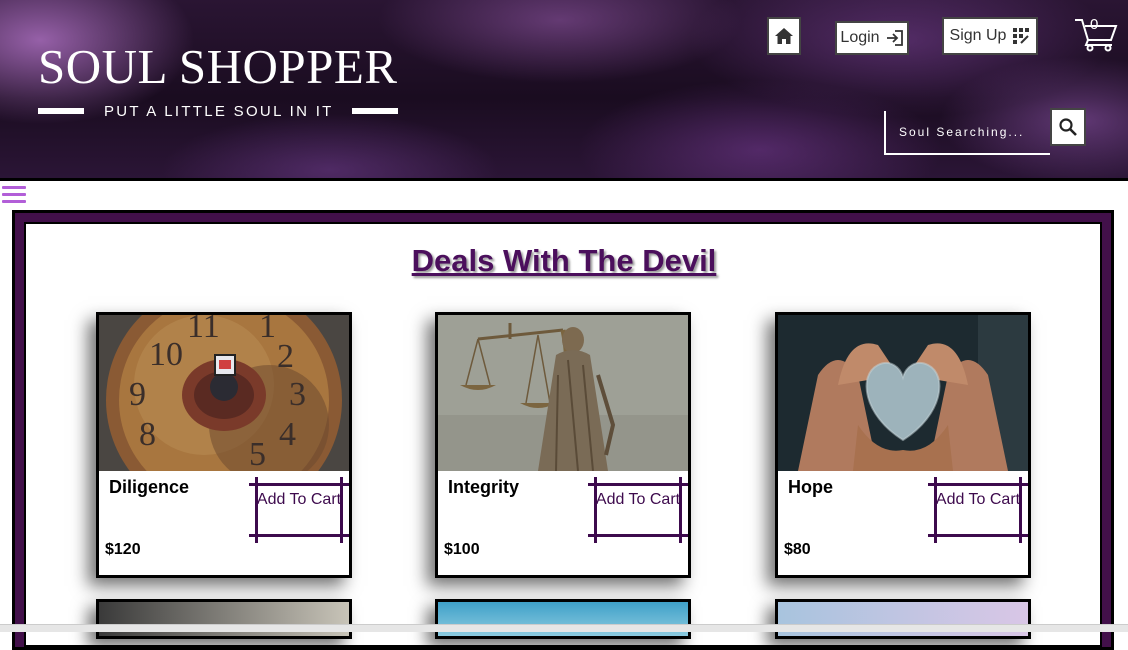  What do you see at coordinates (203, 330) in the screenshot?
I see `svg-text: 11` at bounding box center [203, 330].